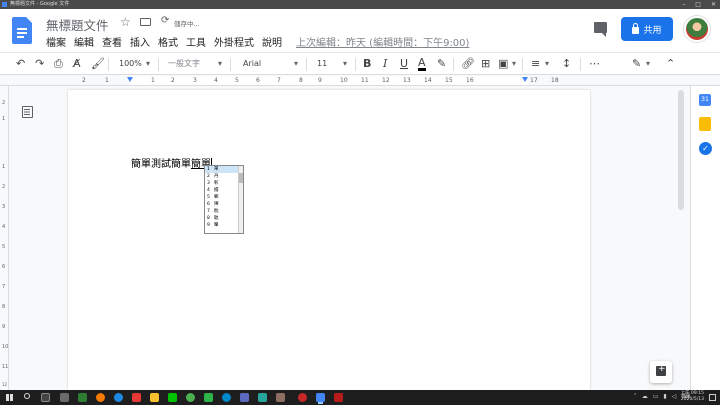  What do you see at coordinates (4, 4) in the screenshot?
I see `docs-app-icon` at bounding box center [4, 4].